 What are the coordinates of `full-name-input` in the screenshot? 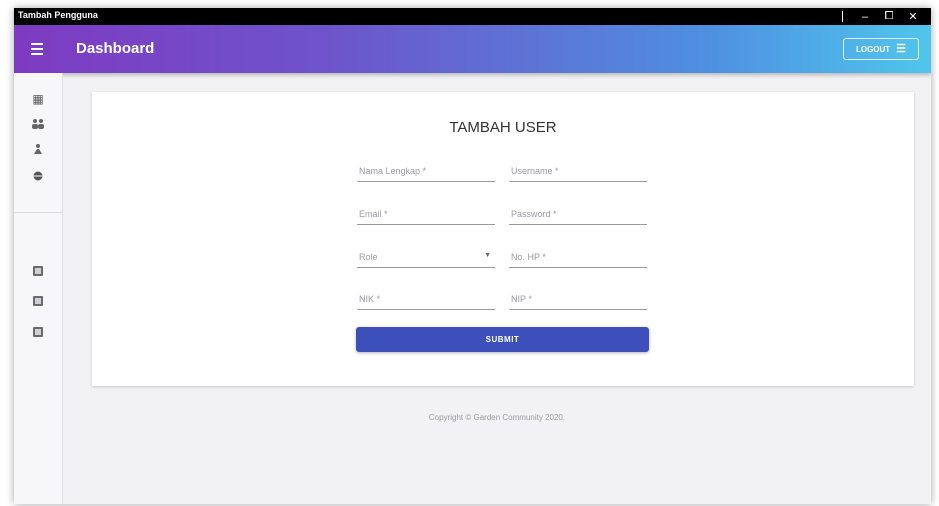 It's located at (426, 170).